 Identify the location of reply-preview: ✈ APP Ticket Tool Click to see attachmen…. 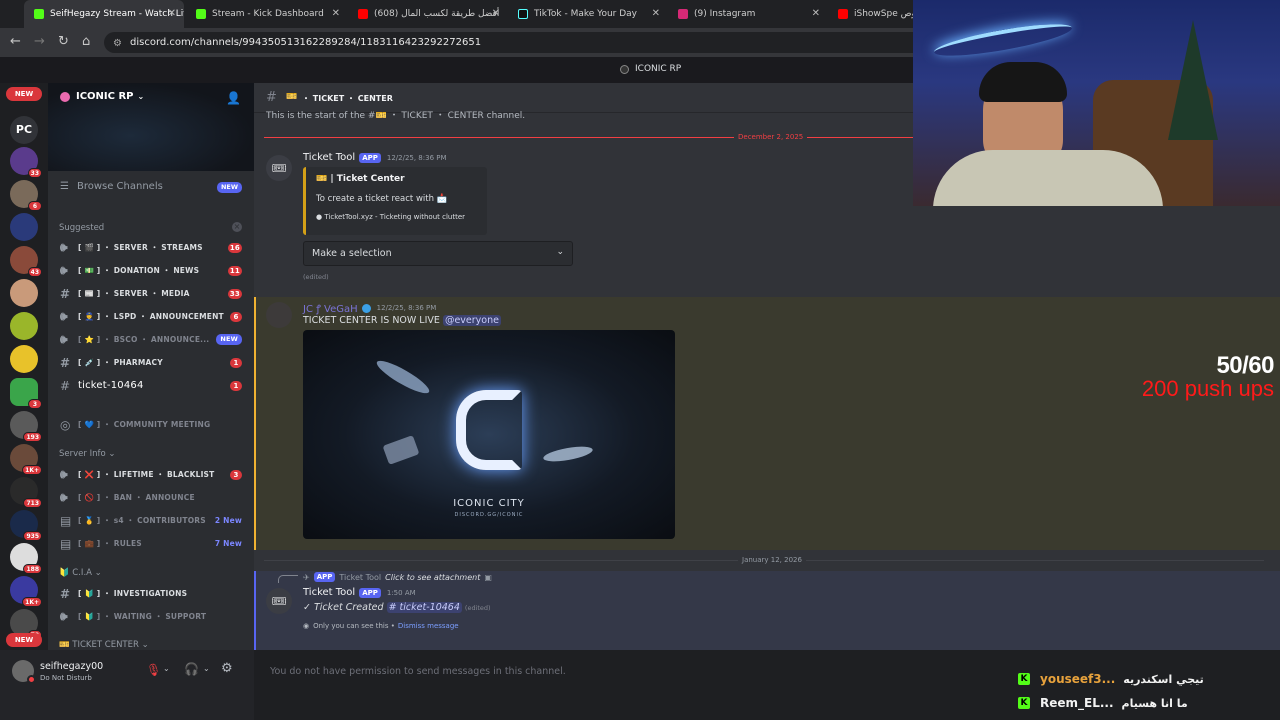
(397, 577).